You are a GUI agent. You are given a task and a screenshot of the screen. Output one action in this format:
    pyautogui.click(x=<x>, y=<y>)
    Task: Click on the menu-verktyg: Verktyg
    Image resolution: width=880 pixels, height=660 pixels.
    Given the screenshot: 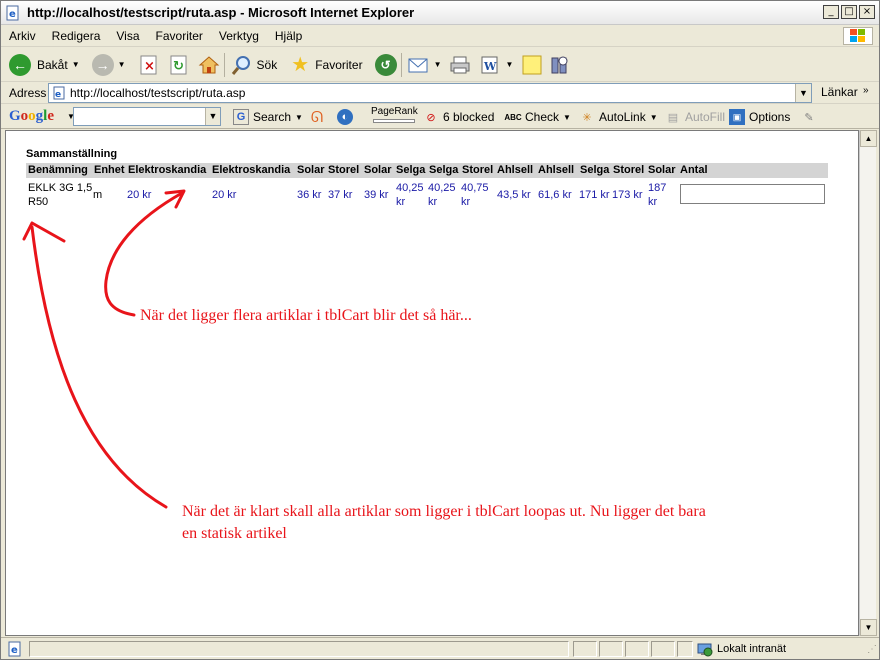 What is the action you would take?
    pyautogui.click(x=239, y=36)
    